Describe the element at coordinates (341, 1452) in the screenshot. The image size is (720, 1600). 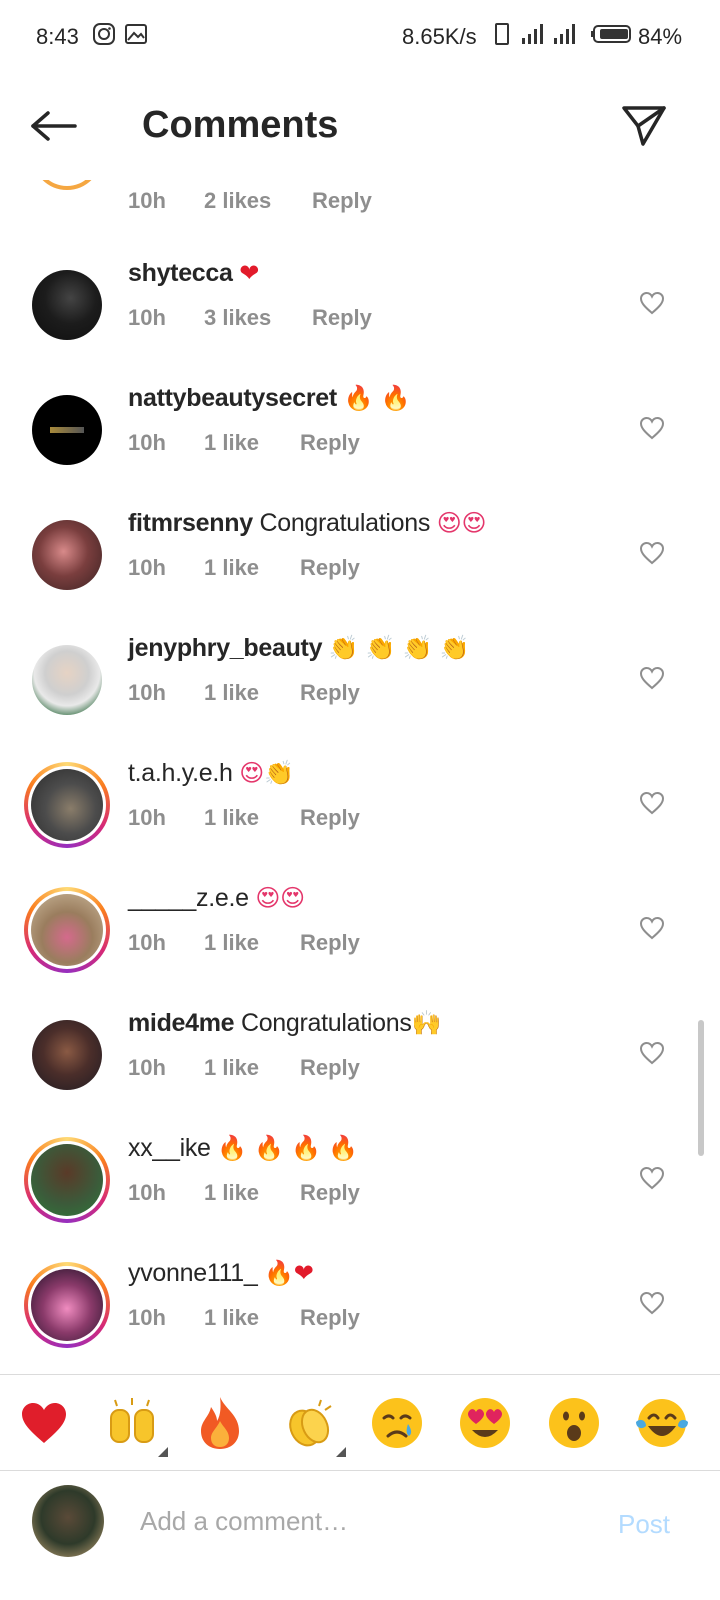
I see `skin-tone-indicator` at that location.